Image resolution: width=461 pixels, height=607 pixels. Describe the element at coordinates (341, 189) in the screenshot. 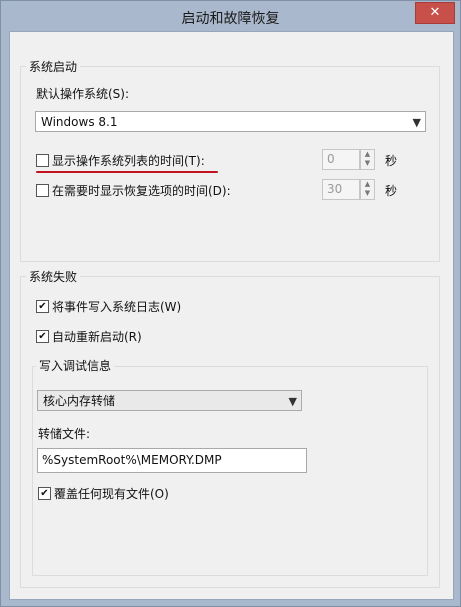

I see `recovery-seconds-input: 30` at that location.